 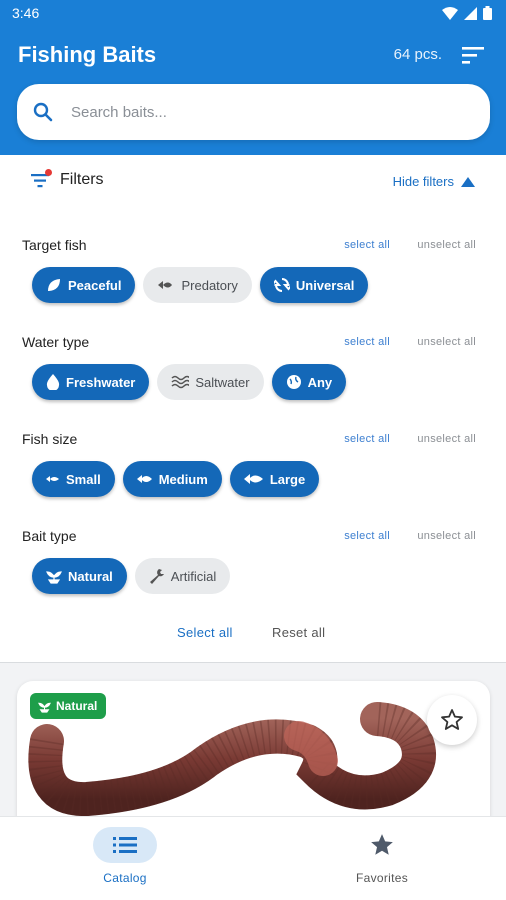 I want to click on filter-icon, so click(x=41, y=179).